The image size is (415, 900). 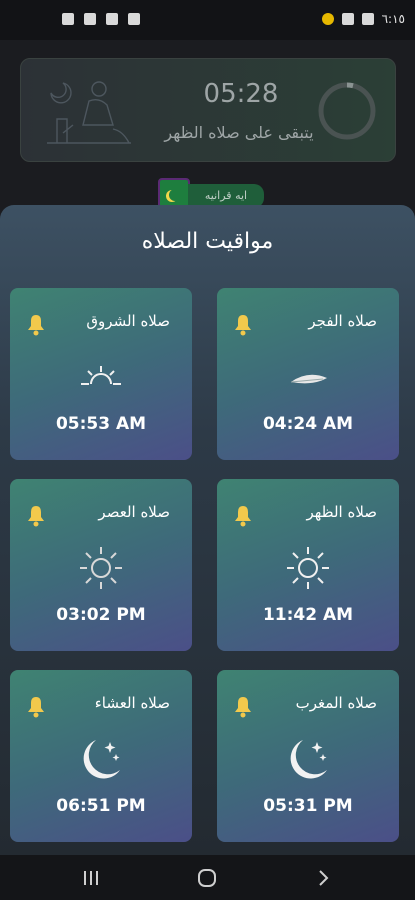 What do you see at coordinates (208, 110) in the screenshot?
I see `next-prayer-card: 05:28 يتبقى على صلاه الظهر` at bounding box center [208, 110].